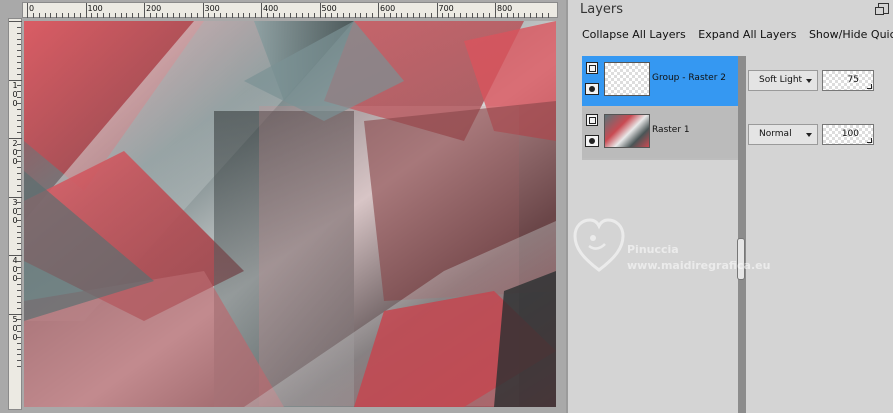 Image resolution: width=893 pixels, height=413 pixels. I want to click on watermark-url: www.maidiregrafica.eu, so click(699, 265).